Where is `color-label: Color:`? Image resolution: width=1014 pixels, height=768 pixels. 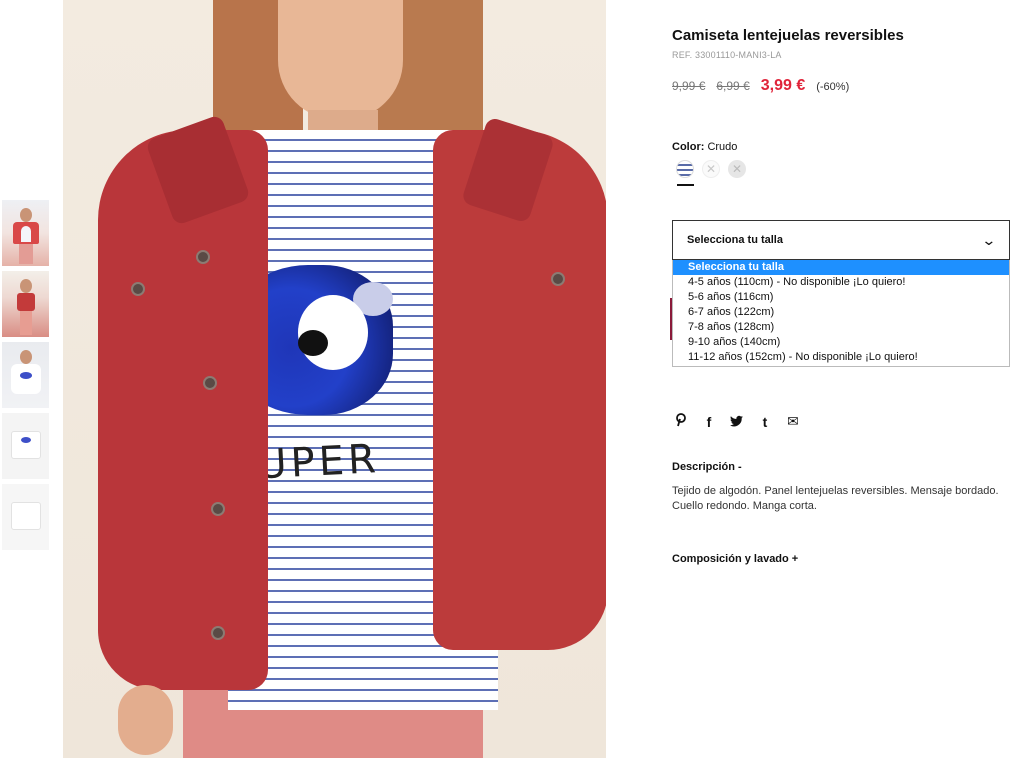 color-label: Color: is located at coordinates (688, 147).